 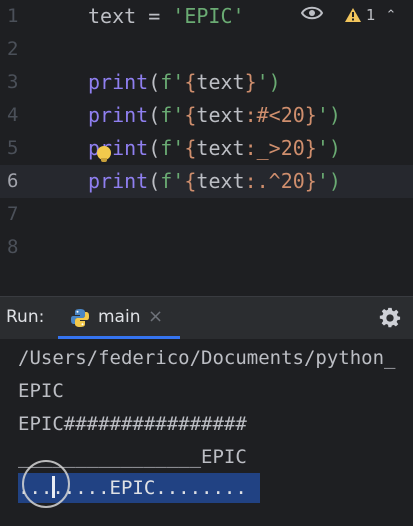 I want to click on code-line: 3 print(f'{text}'), so click(x=206, y=82).